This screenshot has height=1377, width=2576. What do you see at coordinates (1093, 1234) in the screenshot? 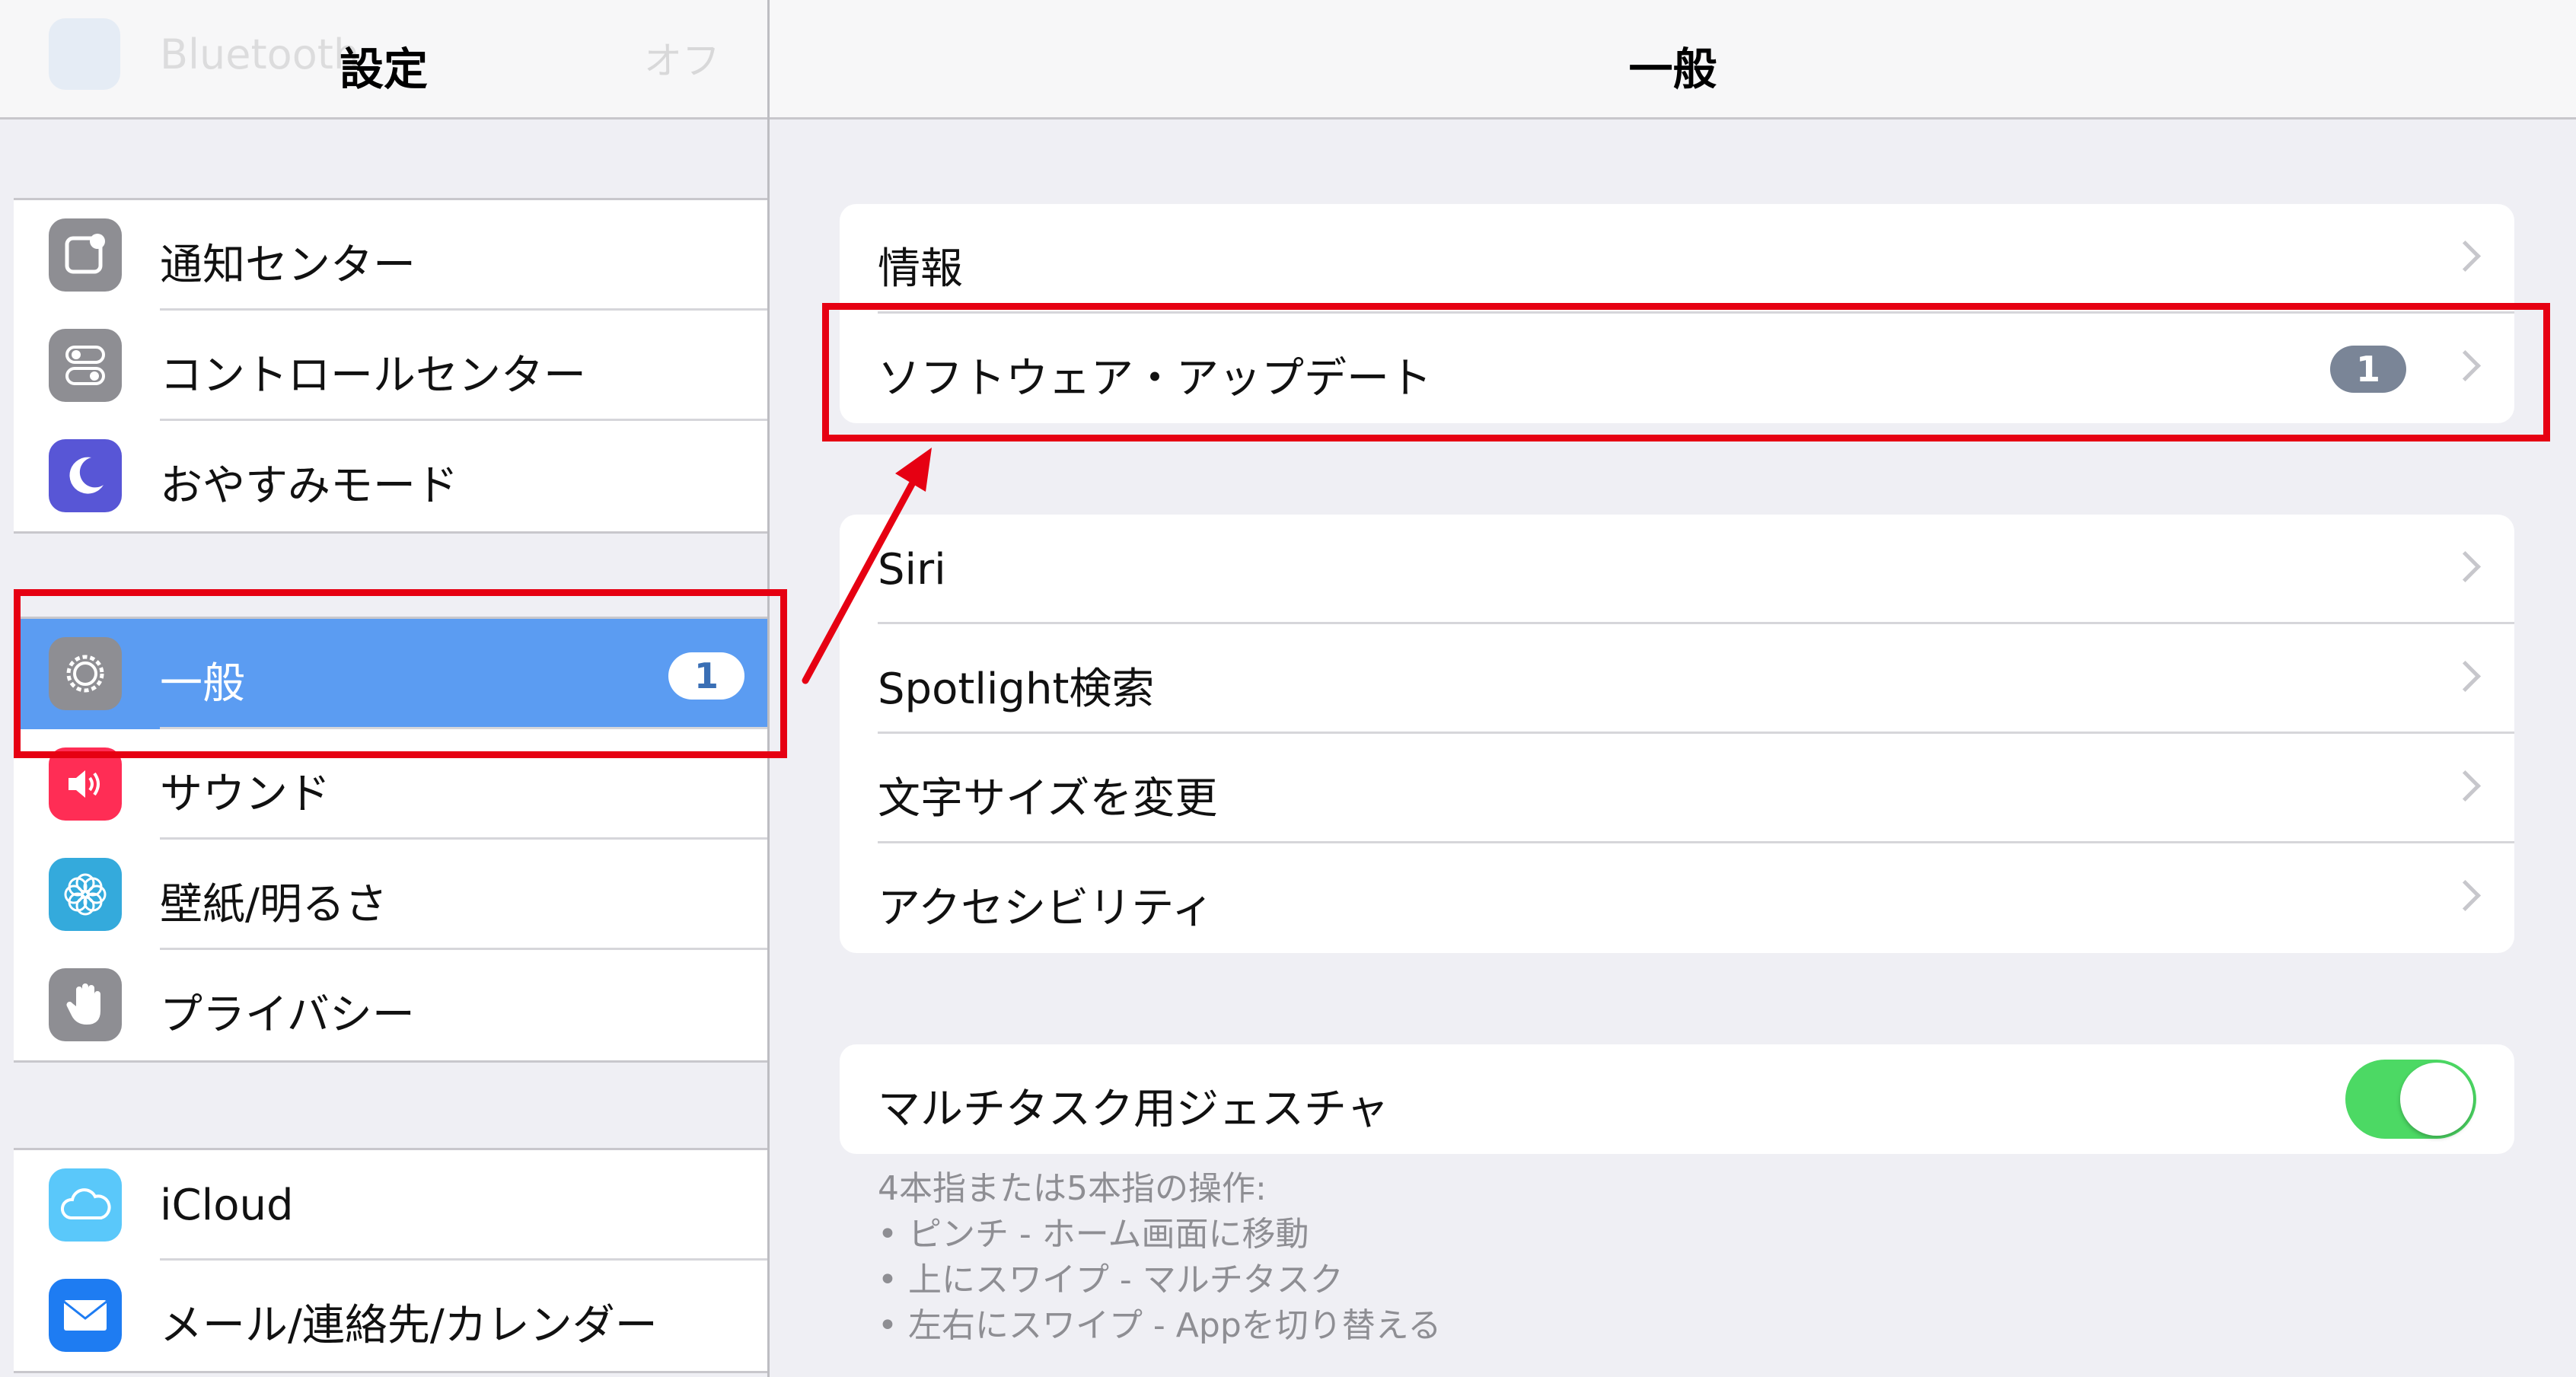
I see `footnote-line: • ピンチ - ホーム画面に移動` at bounding box center [1093, 1234].